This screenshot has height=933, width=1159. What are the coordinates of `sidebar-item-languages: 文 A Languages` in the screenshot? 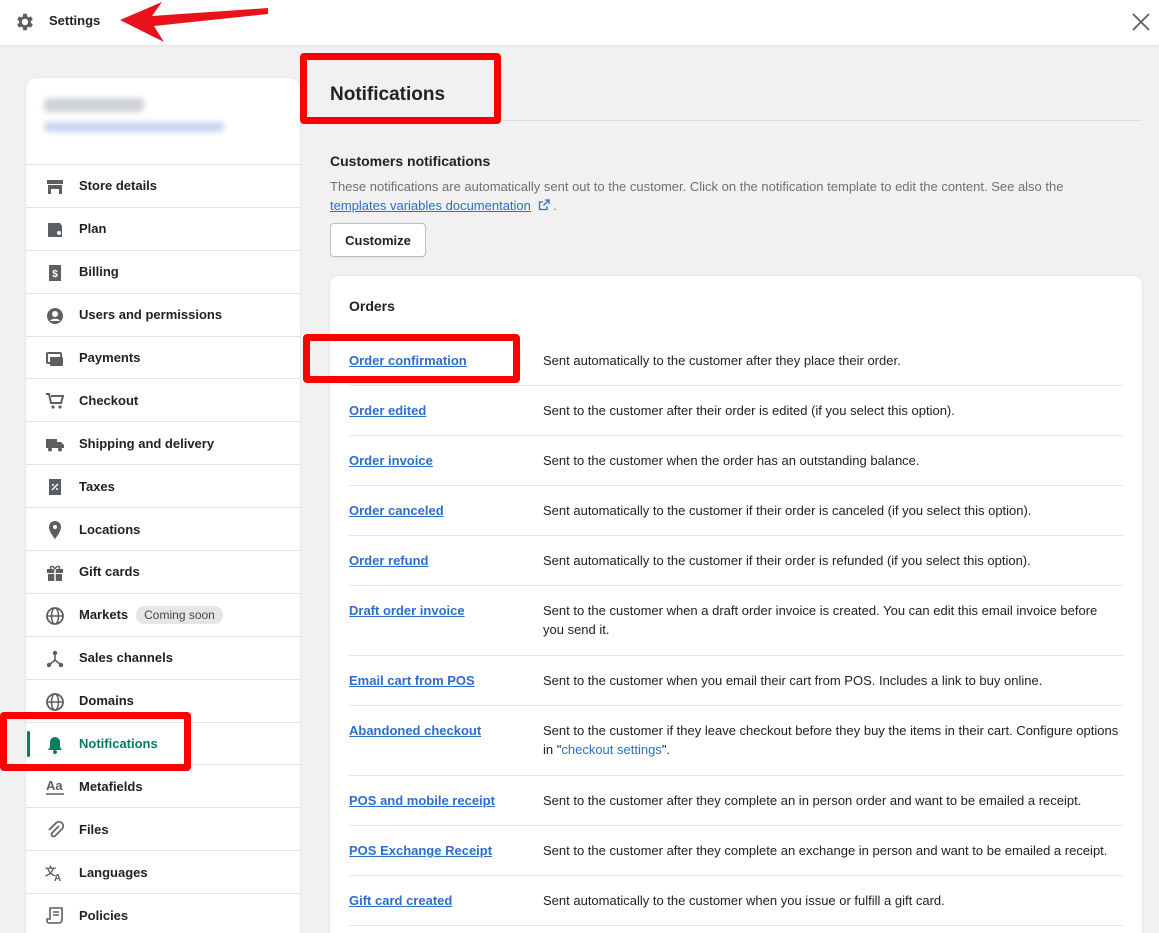 It's located at (163, 873).